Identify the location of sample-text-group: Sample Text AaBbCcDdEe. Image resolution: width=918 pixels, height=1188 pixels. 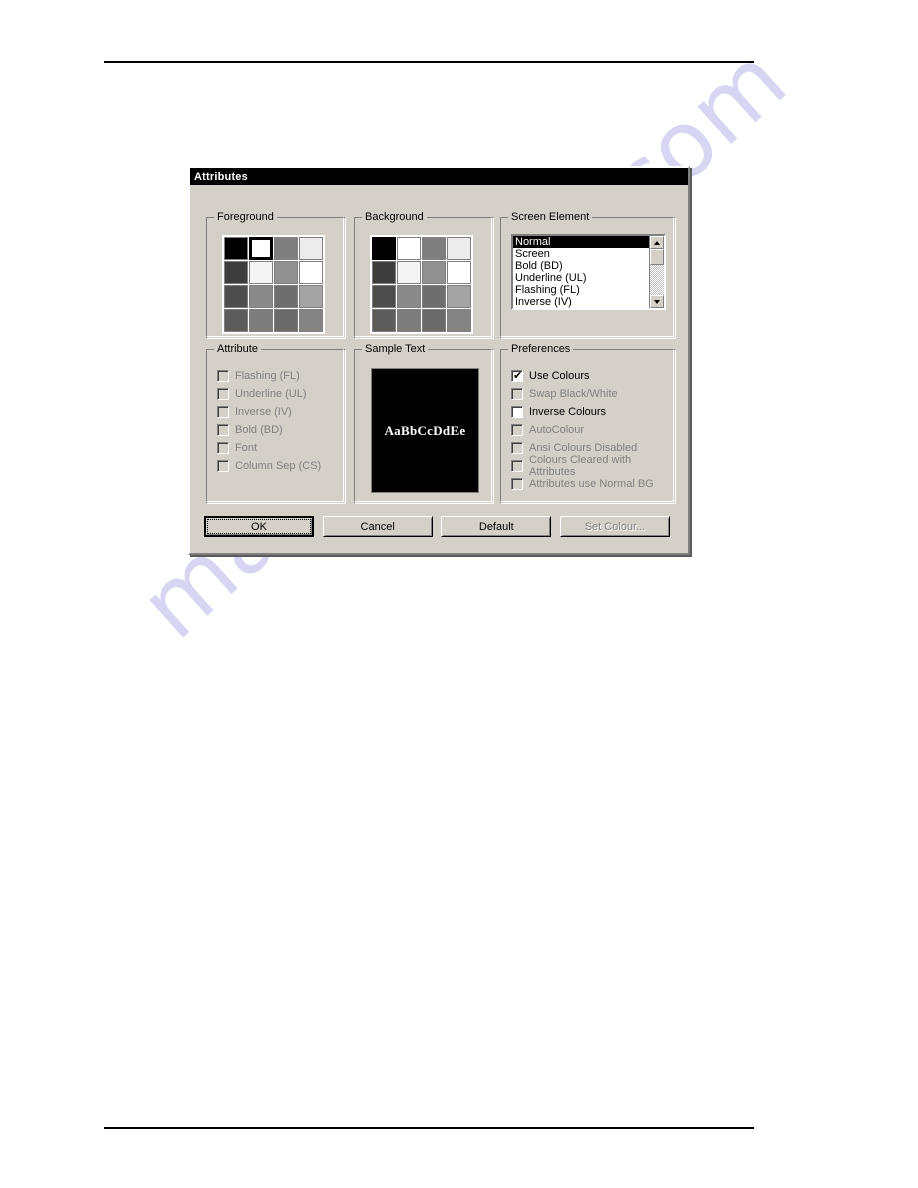
(424, 423).